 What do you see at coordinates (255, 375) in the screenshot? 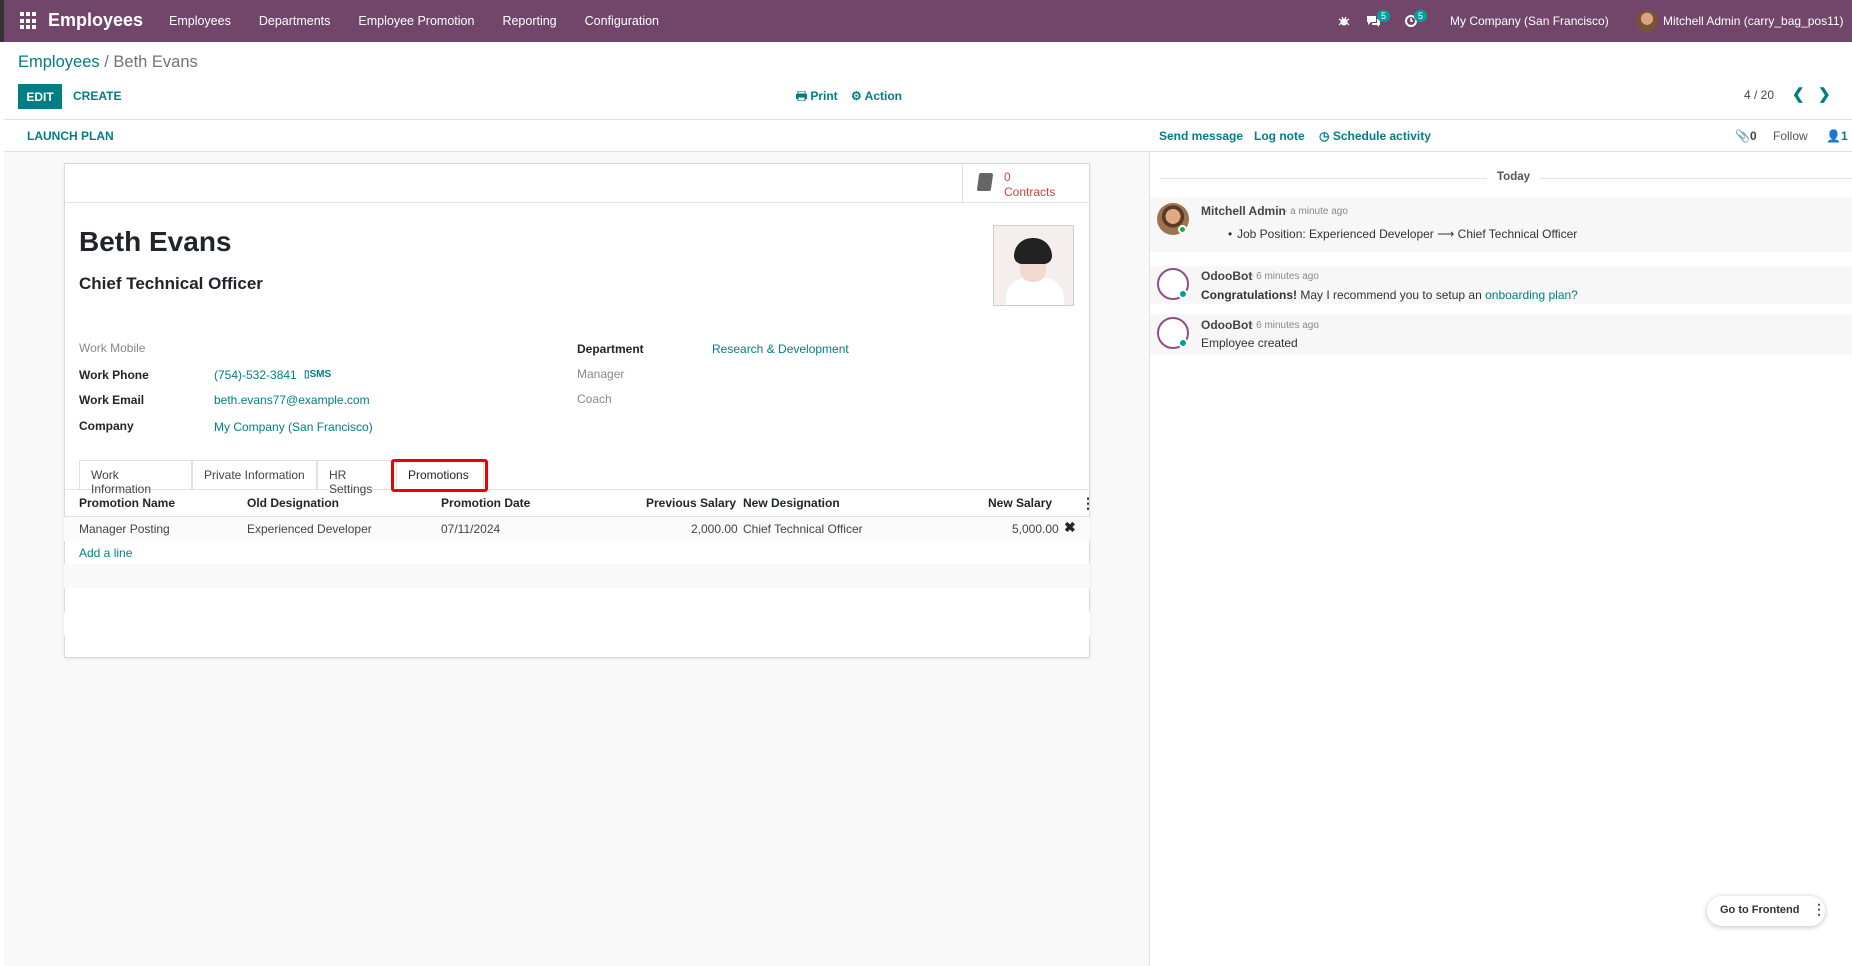
I see `work-phone-value: (754)-532-3841` at bounding box center [255, 375].